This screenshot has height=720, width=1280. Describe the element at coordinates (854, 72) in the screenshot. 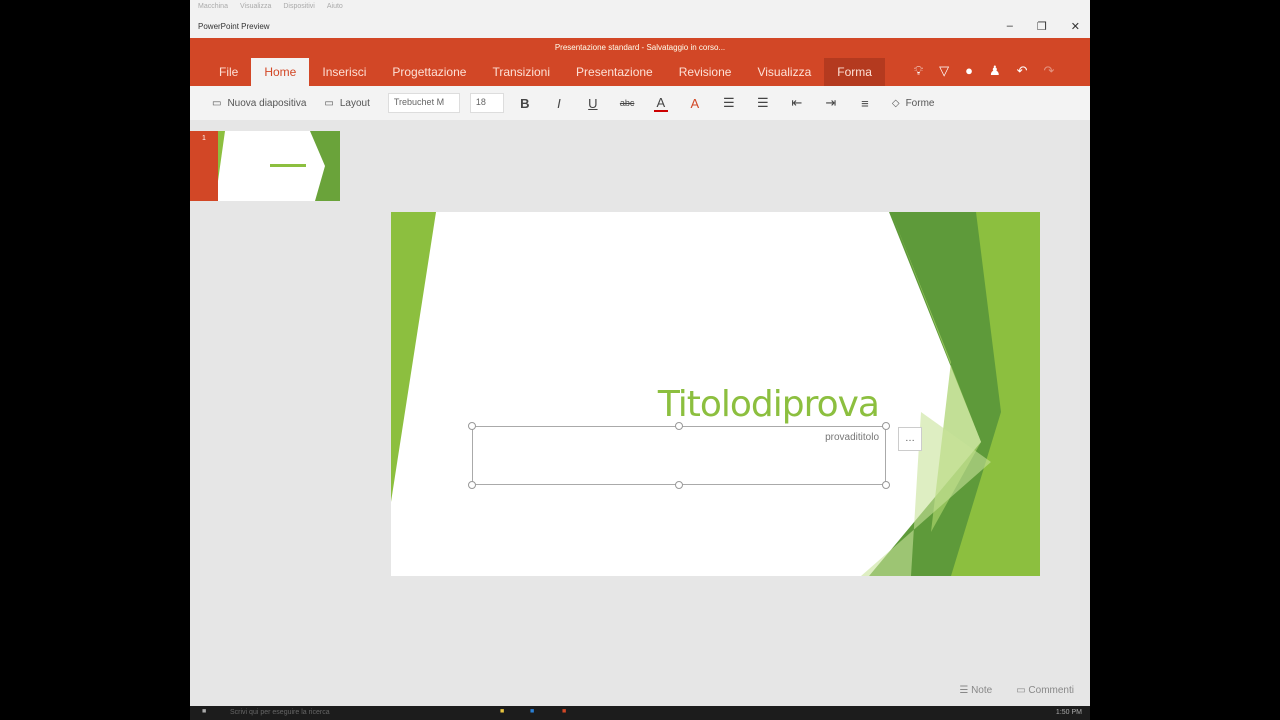

I see `tab-shape: Forma` at that location.